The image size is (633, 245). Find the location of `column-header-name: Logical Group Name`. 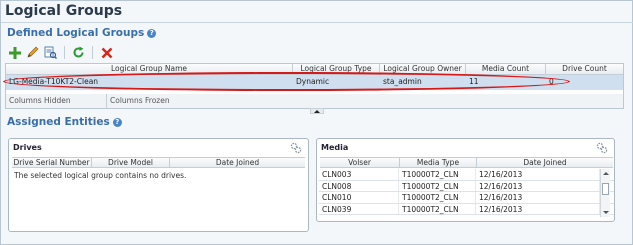

column-header-name: Logical Group Name is located at coordinates (149, 69).